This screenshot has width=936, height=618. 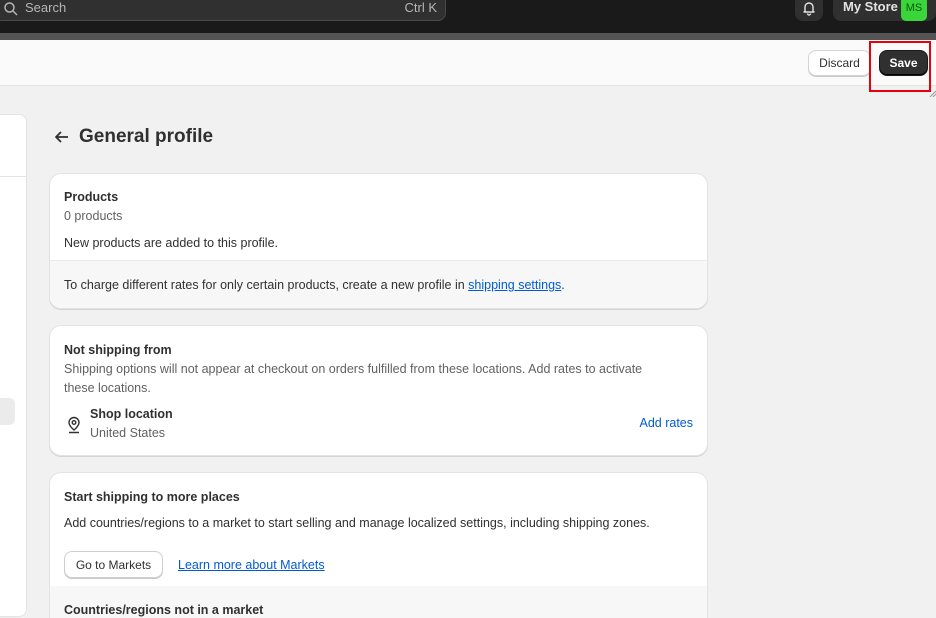 What do you see at coordinates (468, 63) in the screenshot?
I see `contextual-save-bar: Discard Save` at bounding box center [468, 63].